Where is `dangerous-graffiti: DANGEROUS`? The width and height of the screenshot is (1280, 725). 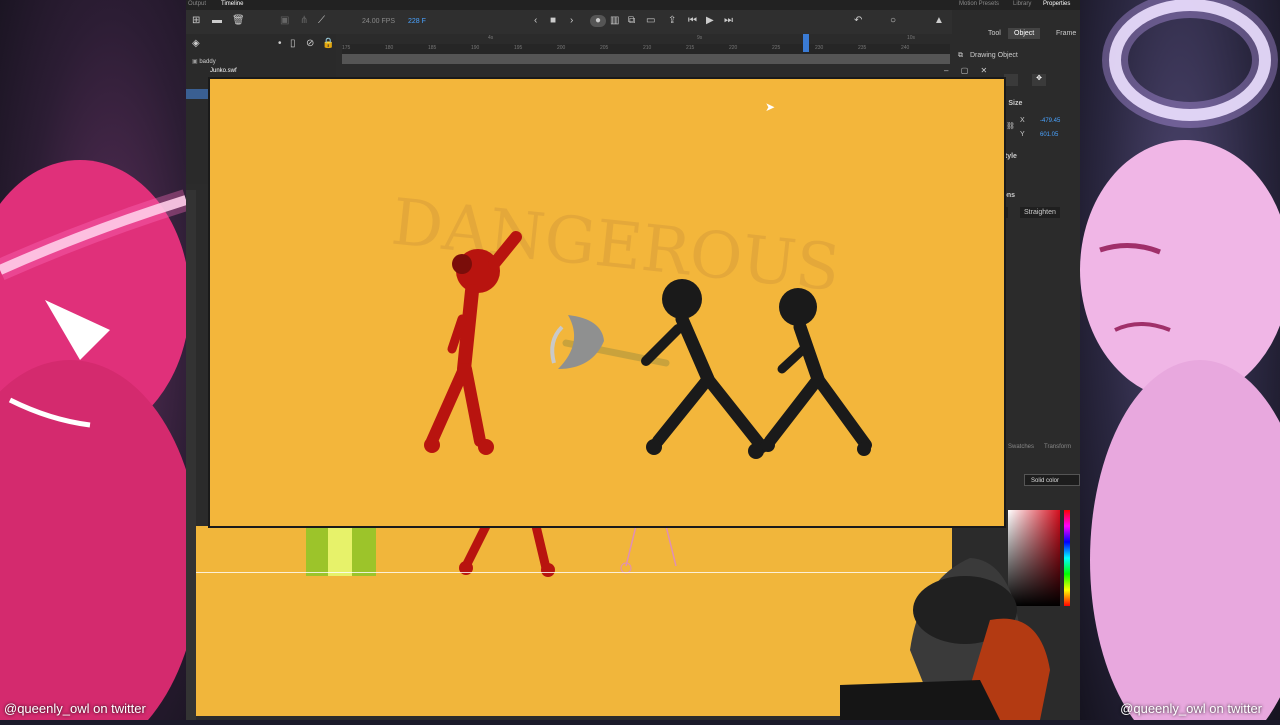 dangerous-graffiti: DANGEROUS is located at coordinates (615, 246).